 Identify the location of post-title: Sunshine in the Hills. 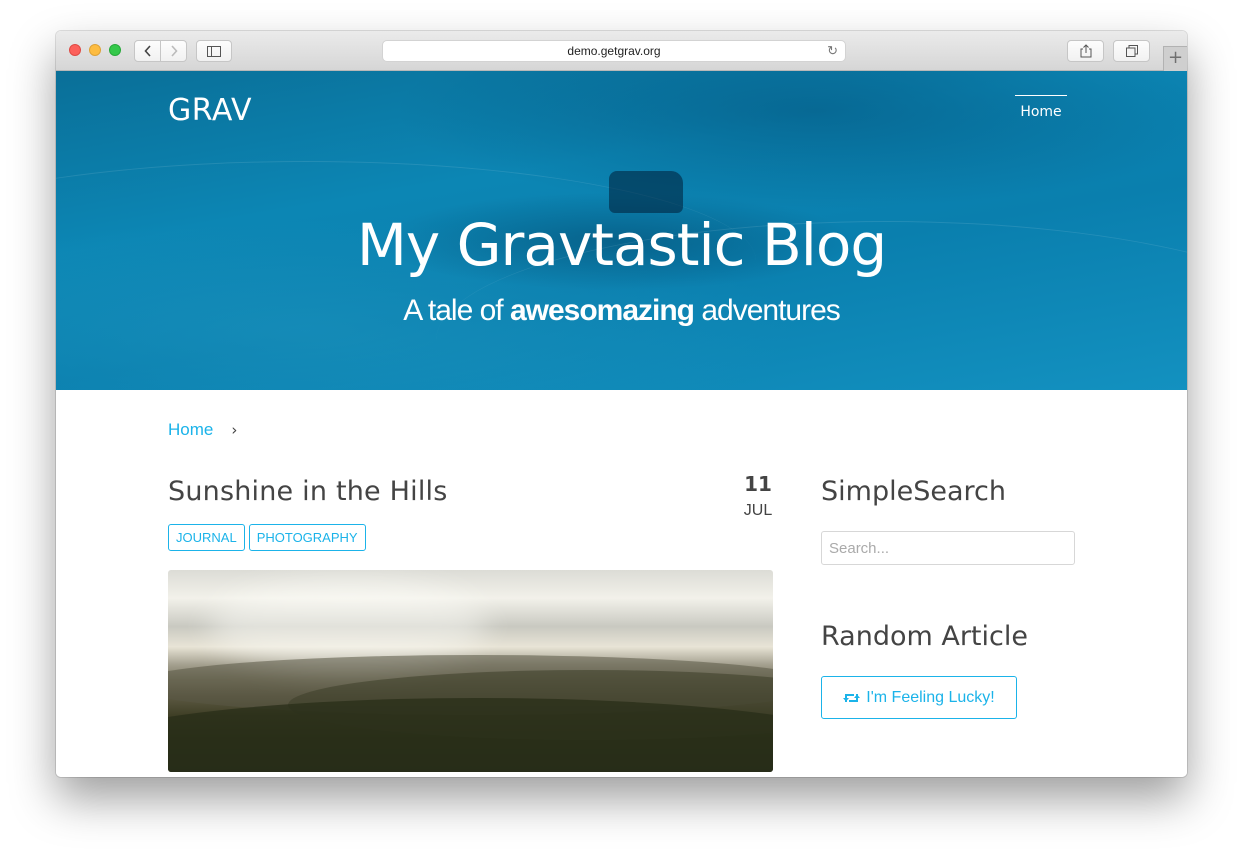
(308, 491).